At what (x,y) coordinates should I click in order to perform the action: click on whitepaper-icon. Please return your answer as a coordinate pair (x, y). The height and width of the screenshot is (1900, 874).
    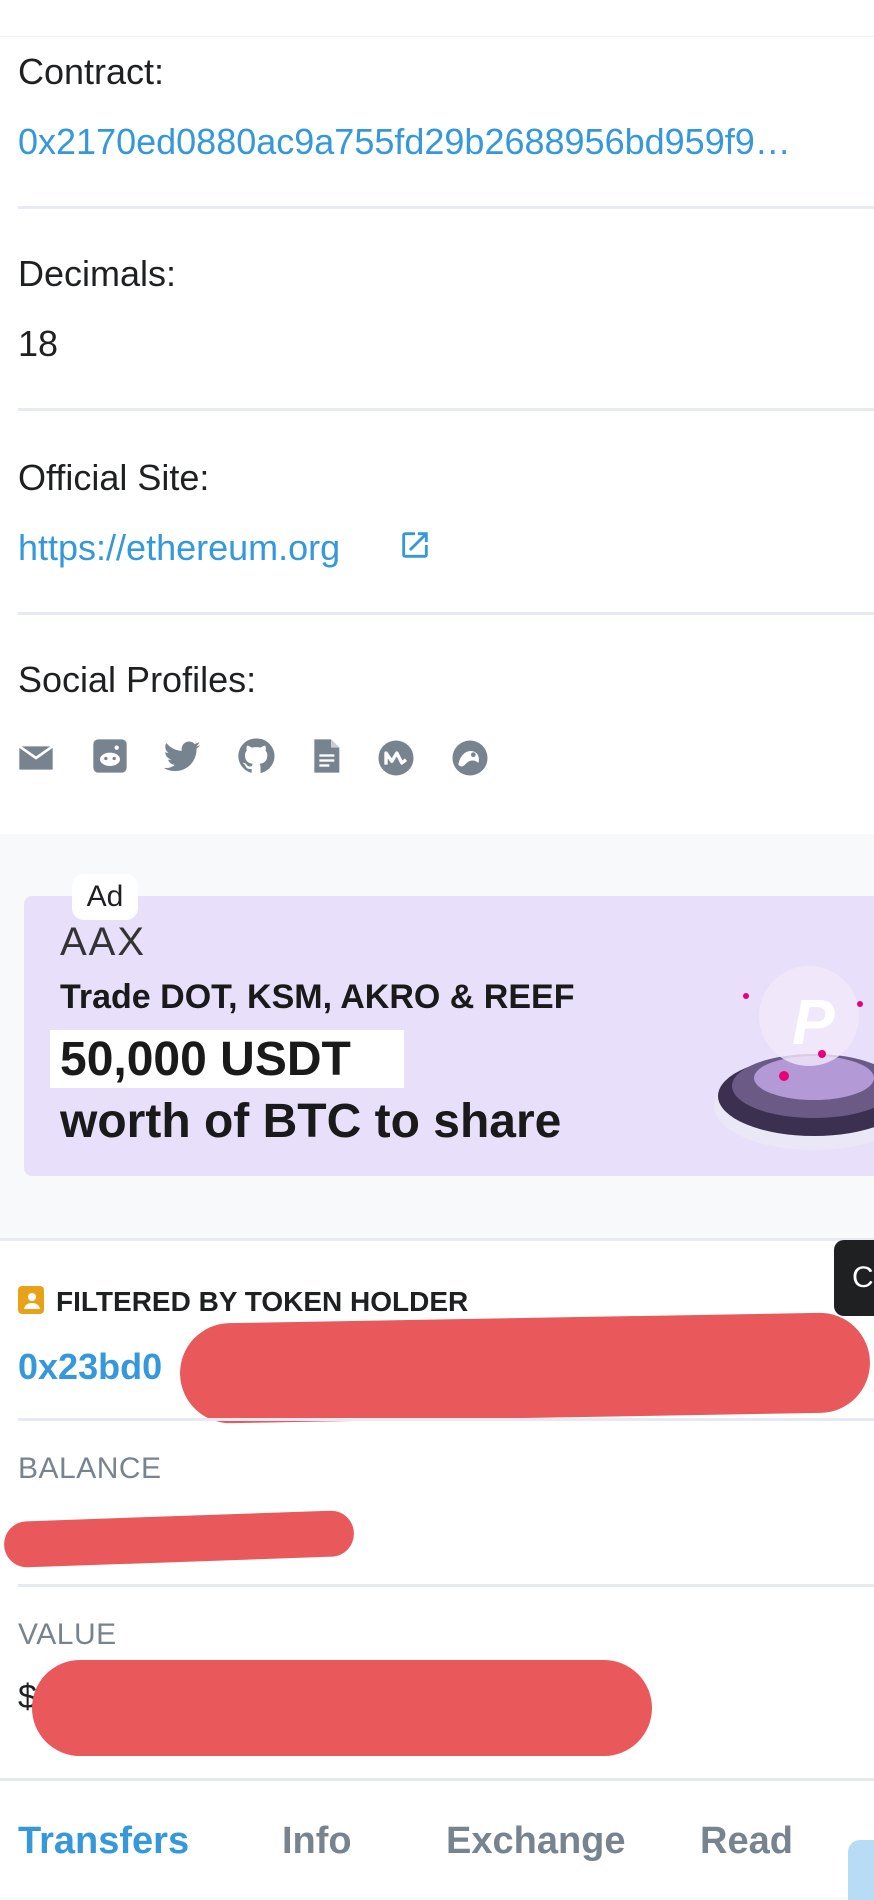
    Looking at the image, I should click on (326, 756).